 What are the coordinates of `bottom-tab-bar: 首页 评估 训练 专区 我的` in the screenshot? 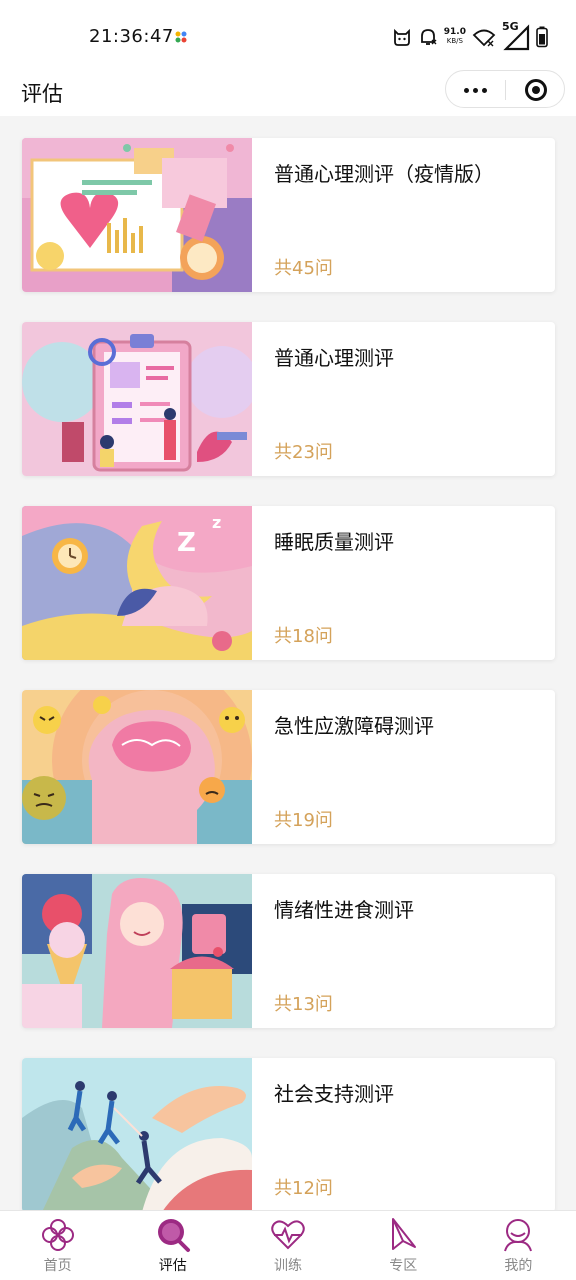 It's located at (288, 1245).